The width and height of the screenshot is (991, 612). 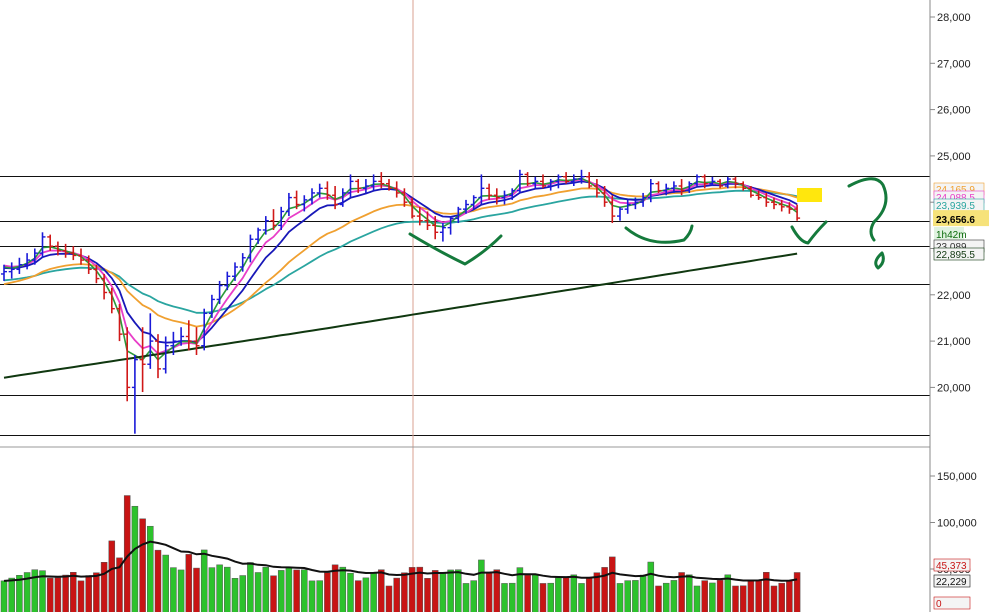 What do you see at coordinates (954, 342) in the screenshot?
I see `price-tick-label: 21,000` at bounding box center [954, 342].